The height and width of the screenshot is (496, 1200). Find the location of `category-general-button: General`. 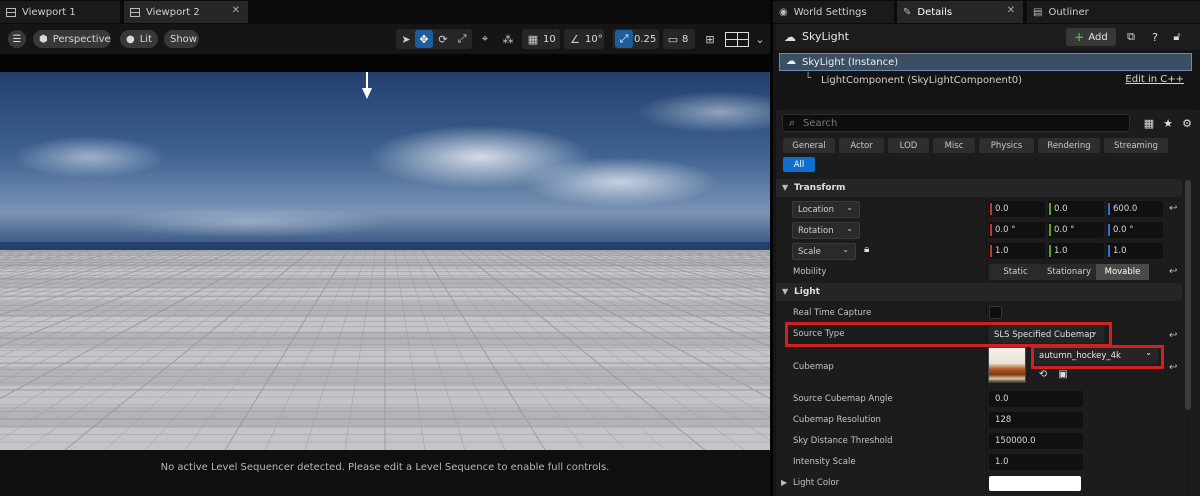

category-general-button: General is located at coordinates (809, 145).